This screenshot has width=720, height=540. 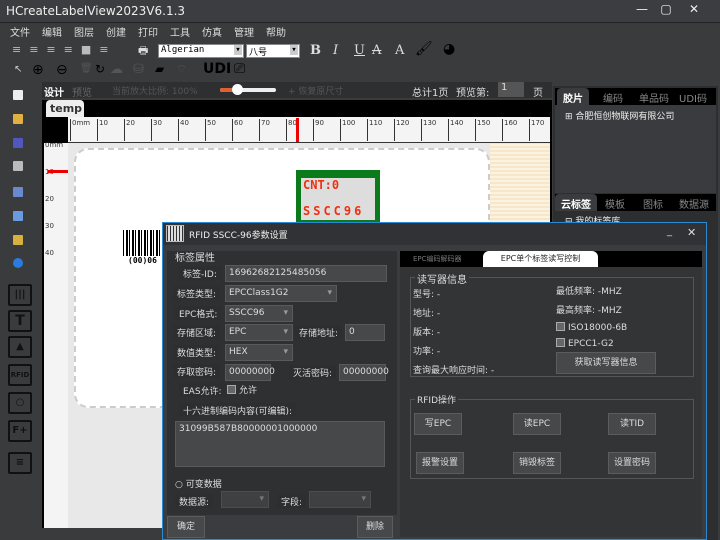 I want to click on ruler-marker-x, so click(x=297, y=130).